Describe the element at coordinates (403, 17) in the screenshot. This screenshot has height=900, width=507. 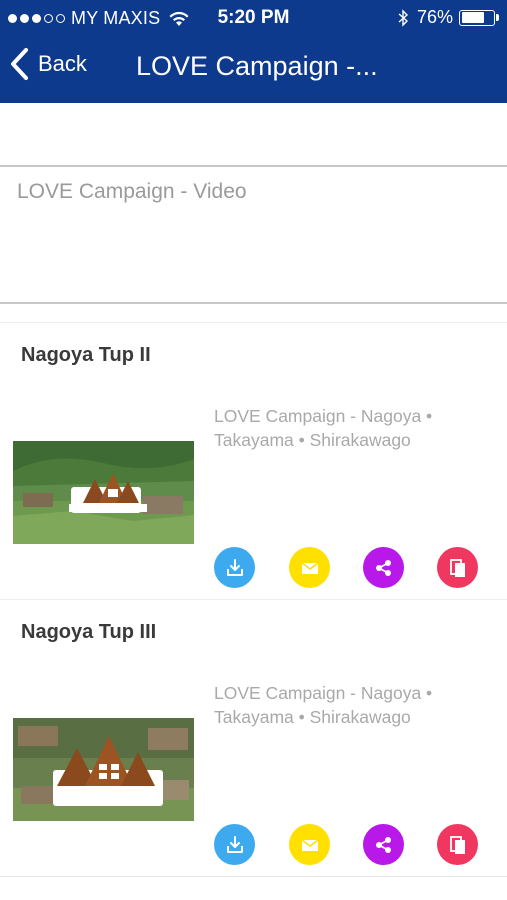
I see `bluetooth-icon` at that location.